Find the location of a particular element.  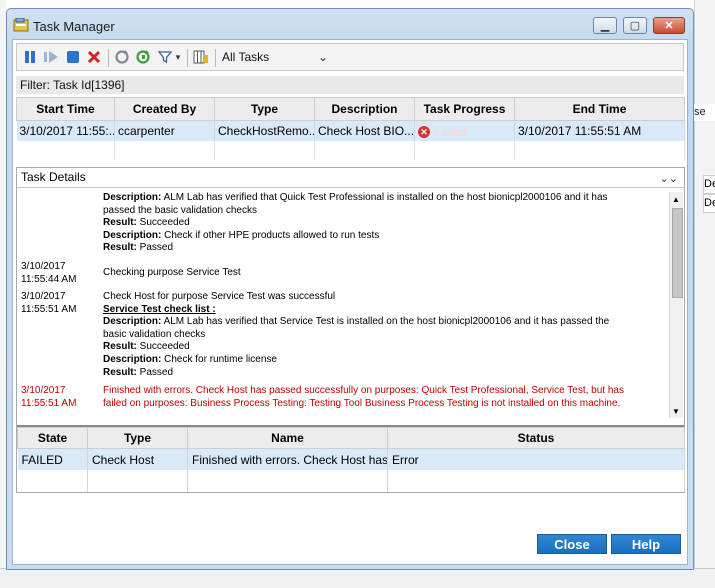

log-timestamp: 3/10/2017 11:55:44 AM is located at coordinates (49, 273).